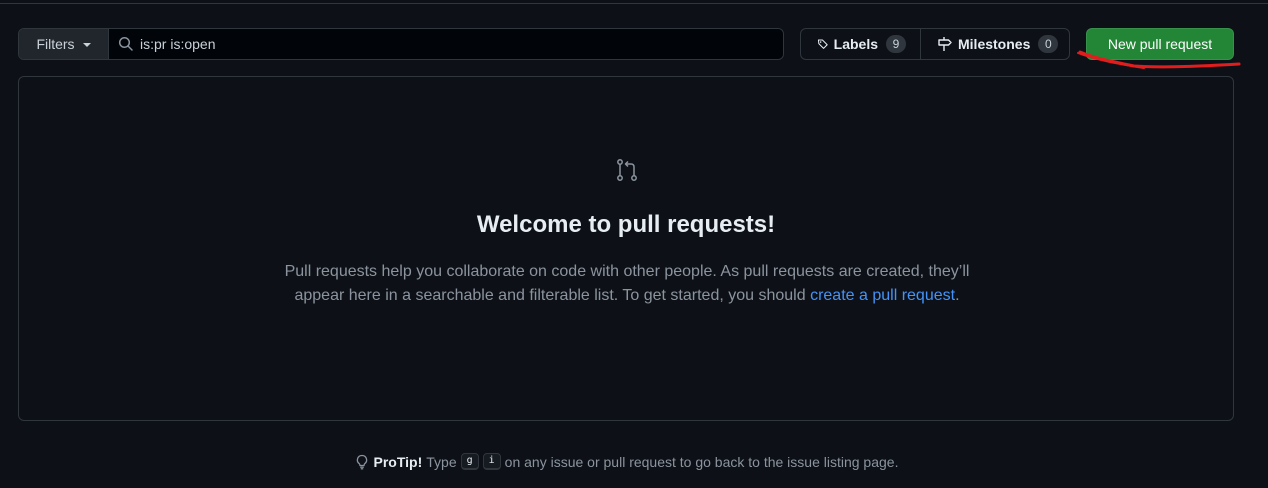 The image size is (1268, 488). I want to click on labels-button: Labels 9, so click(861, 44).